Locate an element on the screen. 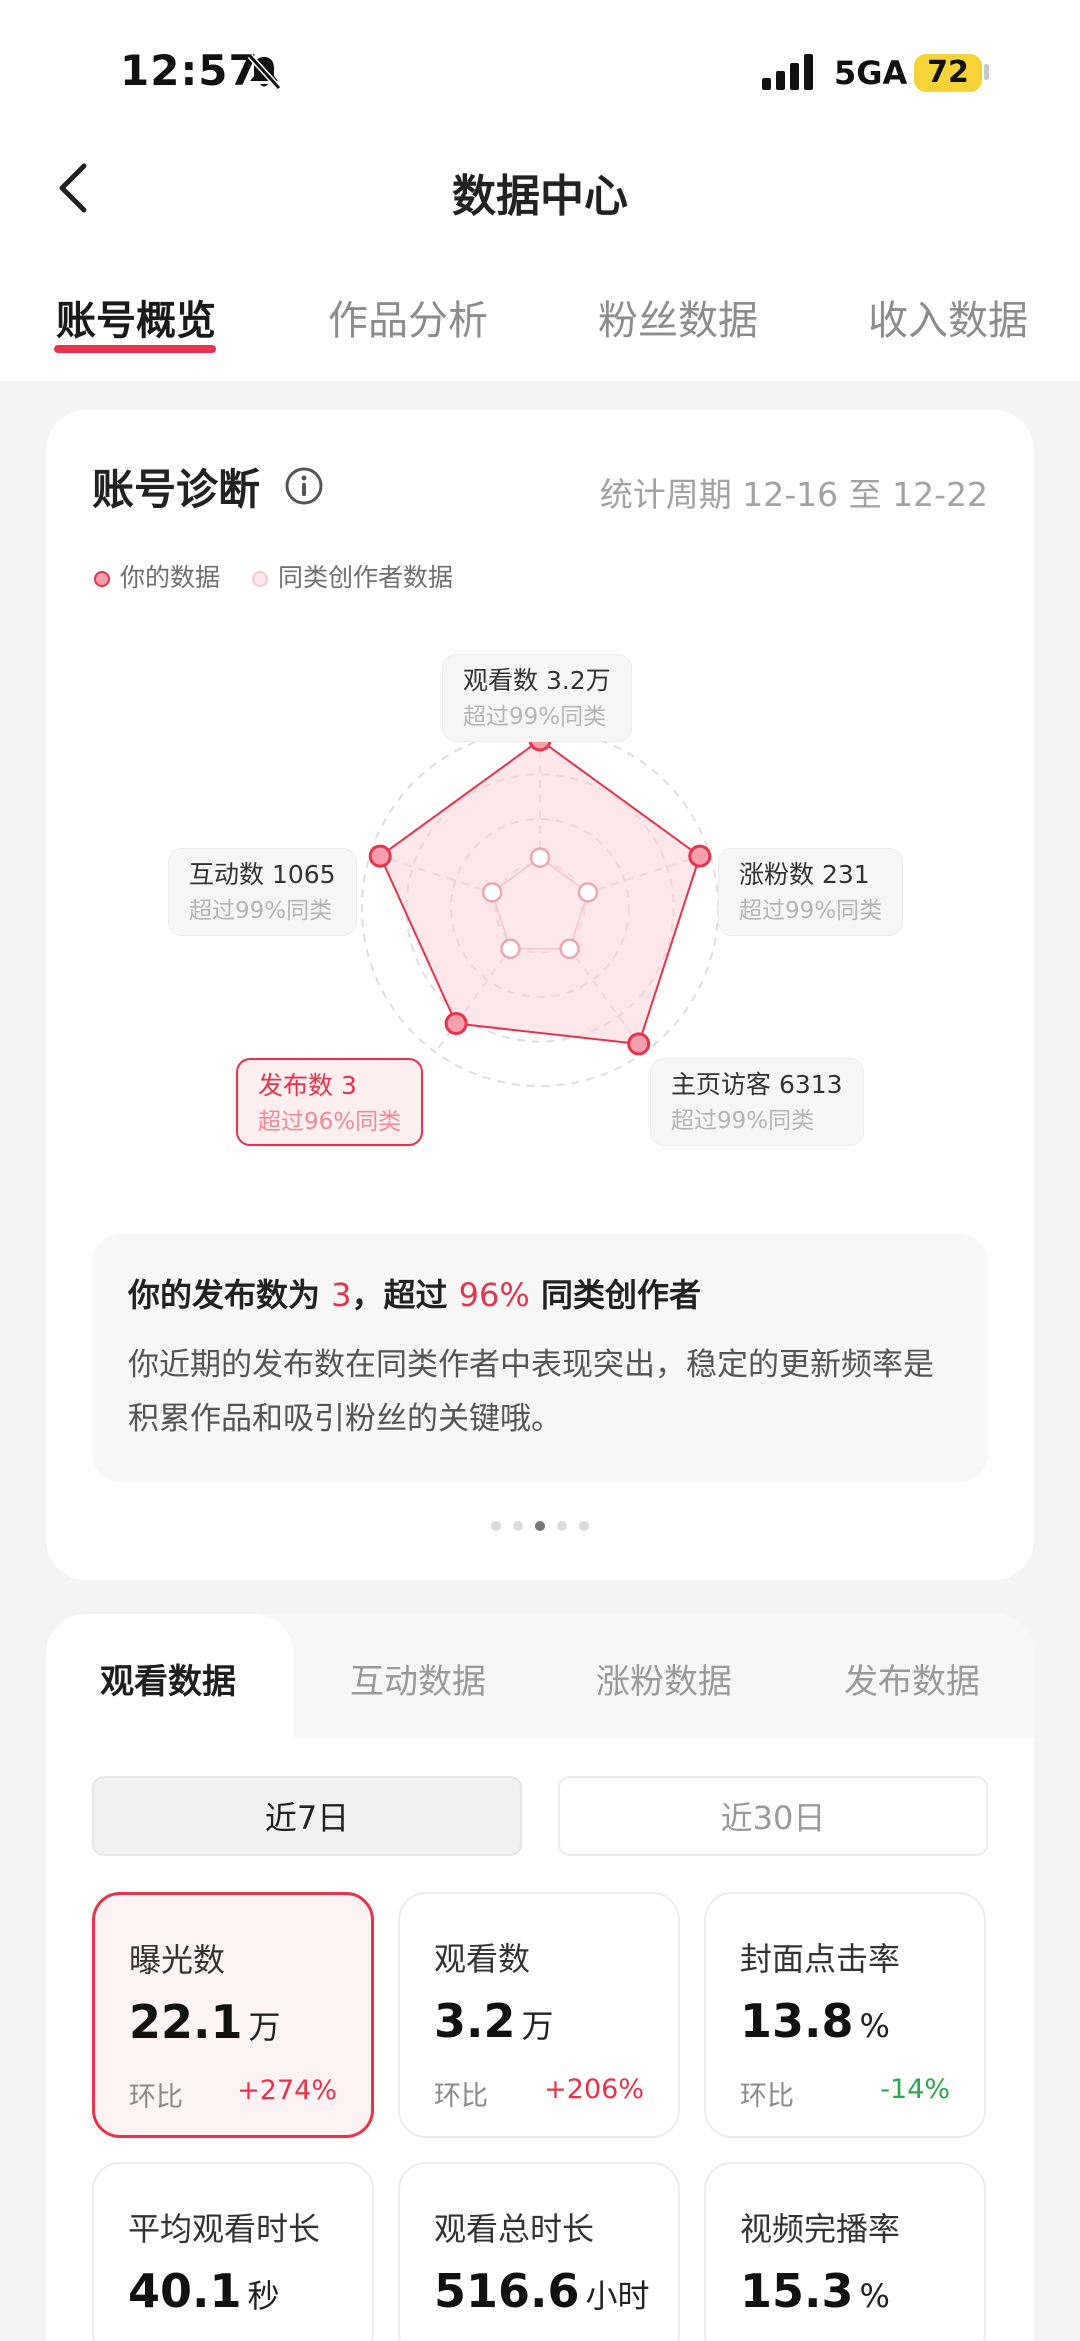 The height and width of the screenshot is (2341, 1080). subtab-view-data: 观看数据 is located at coordinates (168, 1678).